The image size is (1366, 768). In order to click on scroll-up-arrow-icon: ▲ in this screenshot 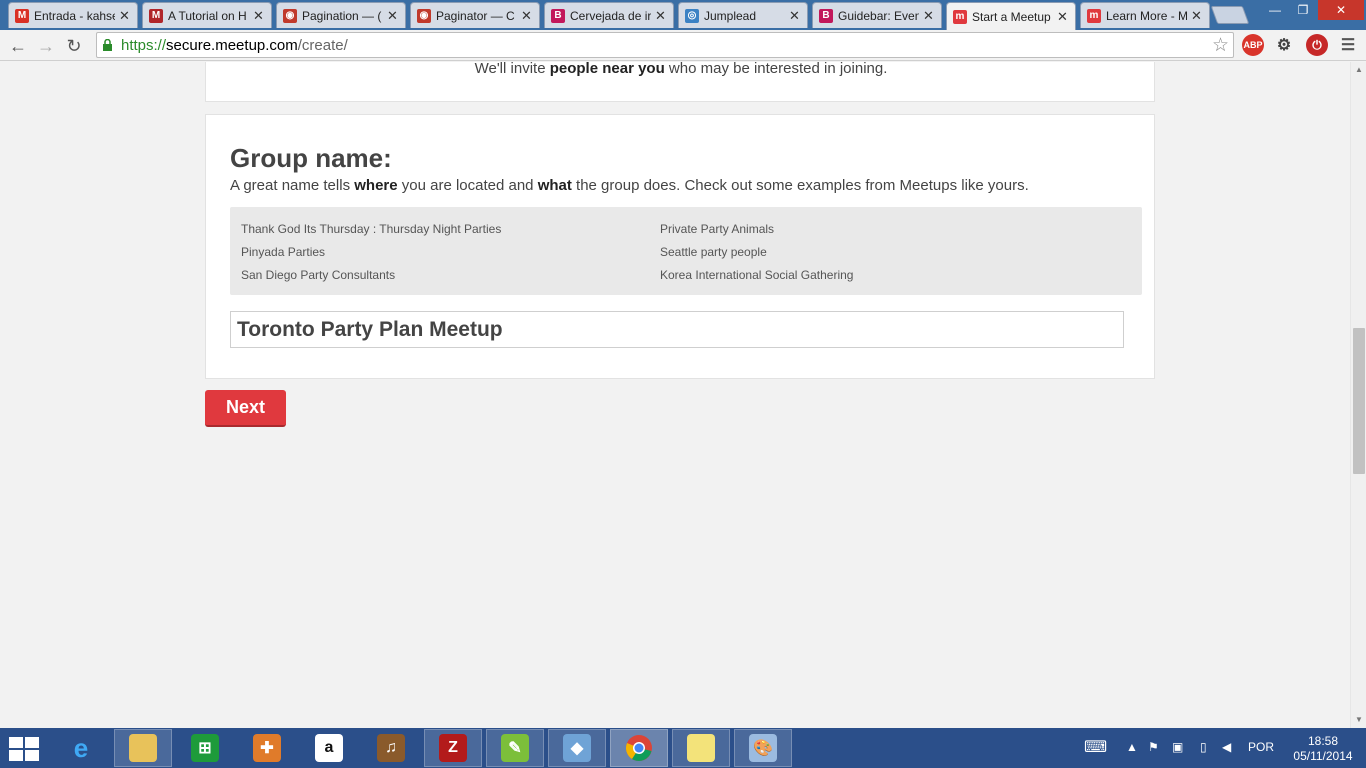, I will do `click(1358, 69)`.